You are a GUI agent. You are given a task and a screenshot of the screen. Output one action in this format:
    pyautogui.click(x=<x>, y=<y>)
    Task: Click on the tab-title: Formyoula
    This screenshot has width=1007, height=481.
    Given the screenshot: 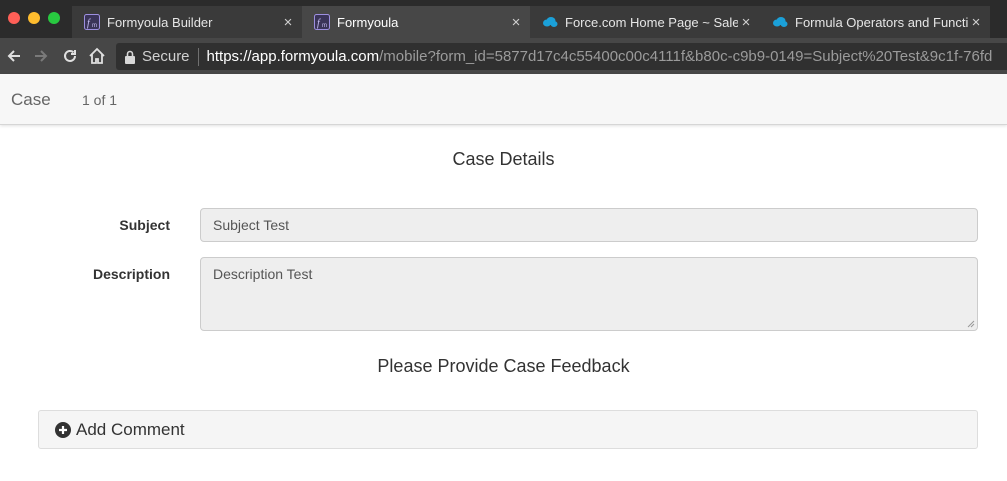 What is the action you would take?
    pyautogui.click(x=368, y=22)
    